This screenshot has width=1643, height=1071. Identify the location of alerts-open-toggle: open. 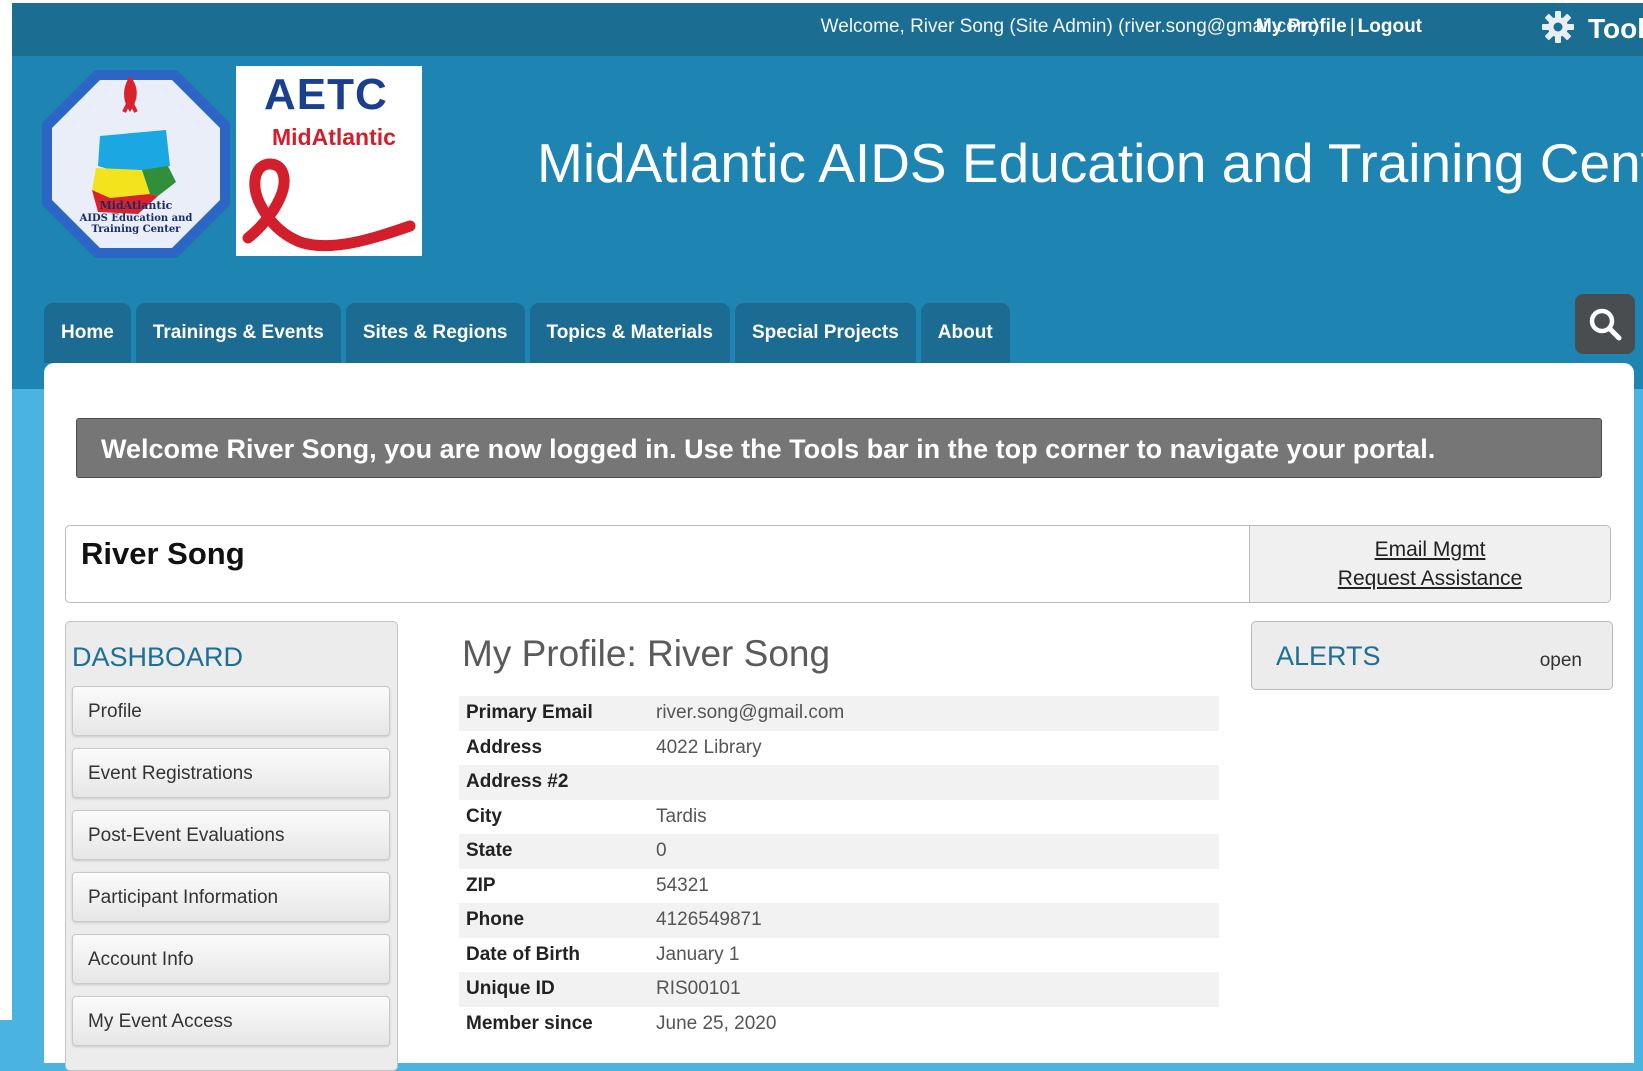
(1561, 661).